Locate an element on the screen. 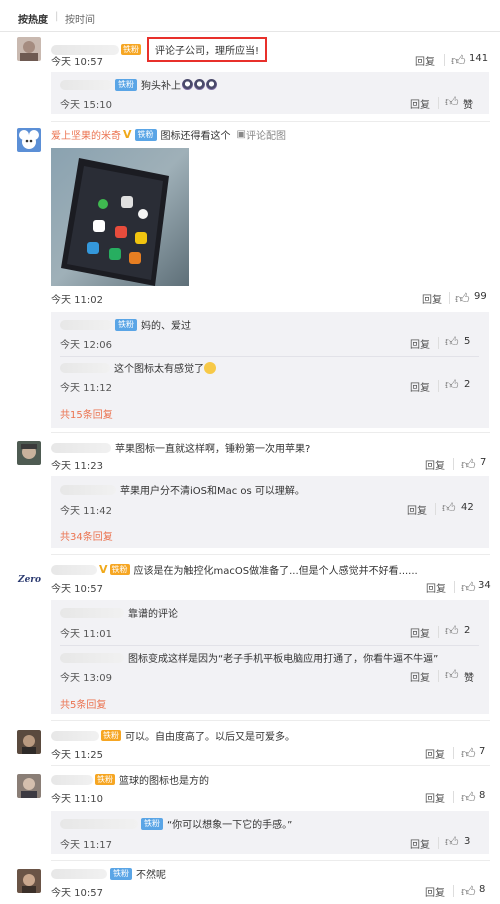 The image size is (500, 904). reply-meta: 今天 11:17 回复 👍︎ 3 is located at coordinates (269, 843).